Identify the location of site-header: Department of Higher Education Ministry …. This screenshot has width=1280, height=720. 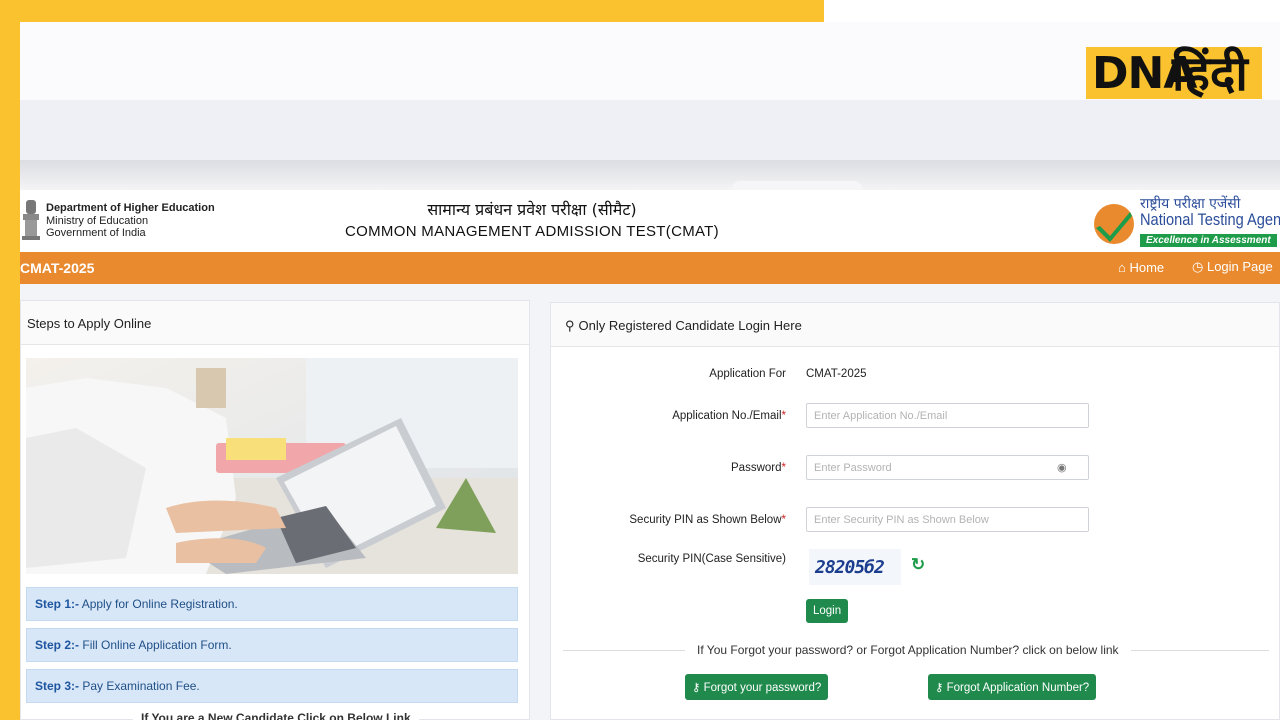
(650, 221).